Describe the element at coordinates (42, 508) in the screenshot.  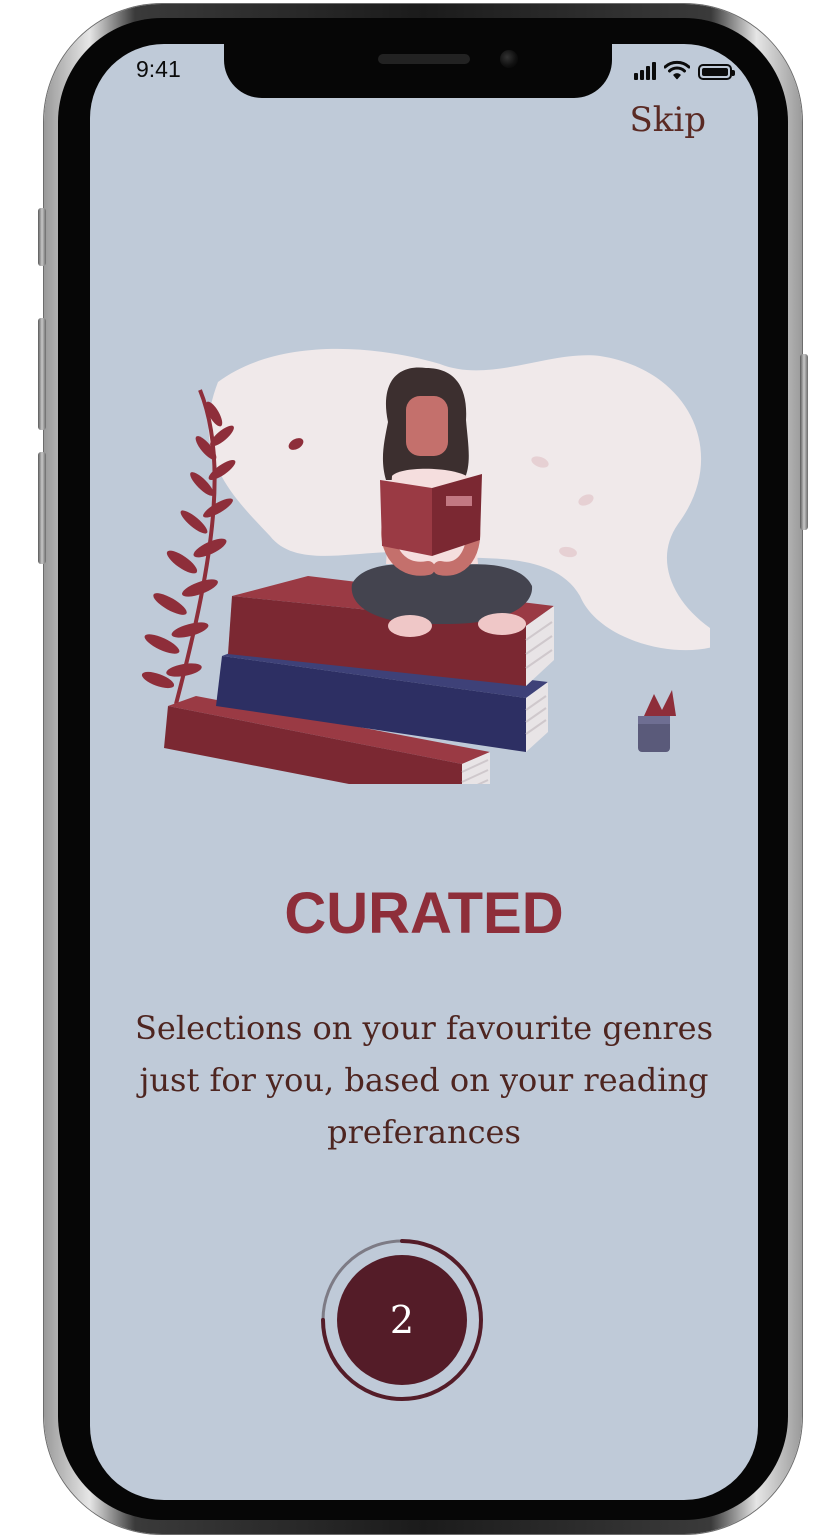
I see `volume-down-button` at that location.